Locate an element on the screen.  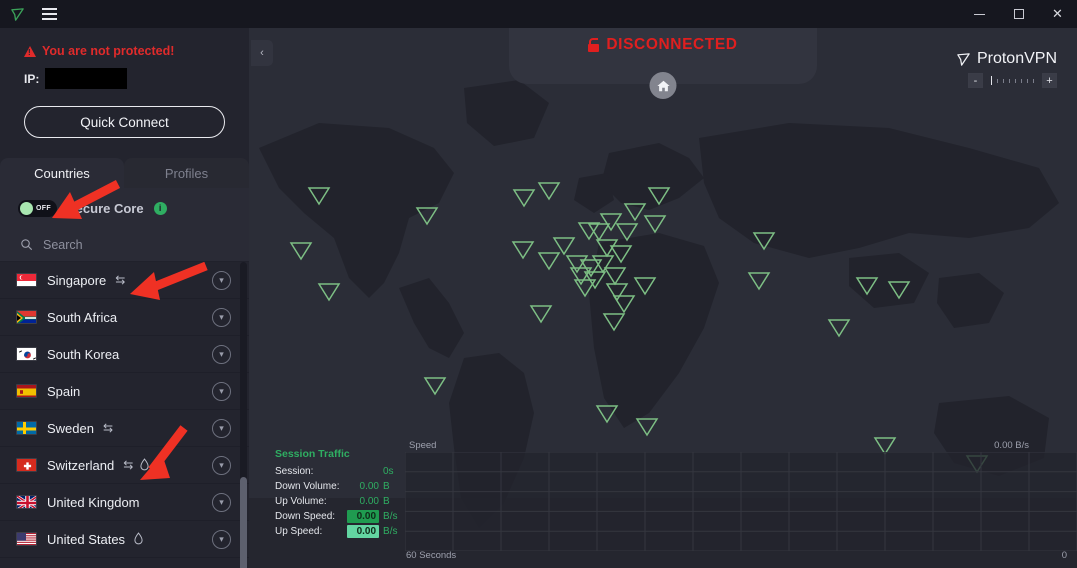
chart-gridlines is located at coordinates (741, 501).